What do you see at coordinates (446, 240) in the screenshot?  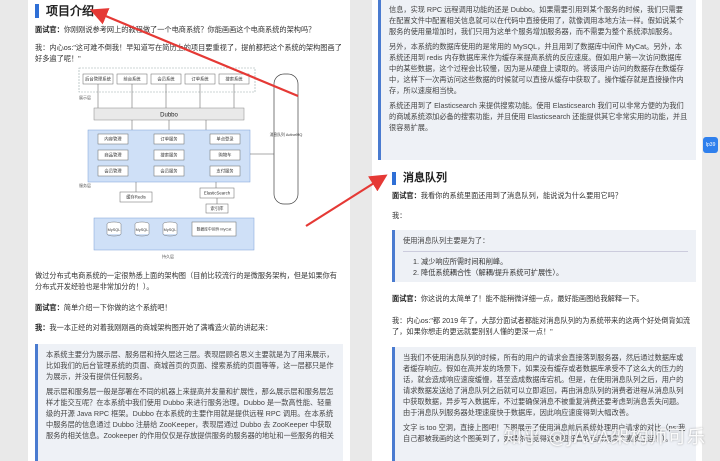 I see `quote-intro: 使用消息队列主要是为了：` at bounding box center [446, 240].